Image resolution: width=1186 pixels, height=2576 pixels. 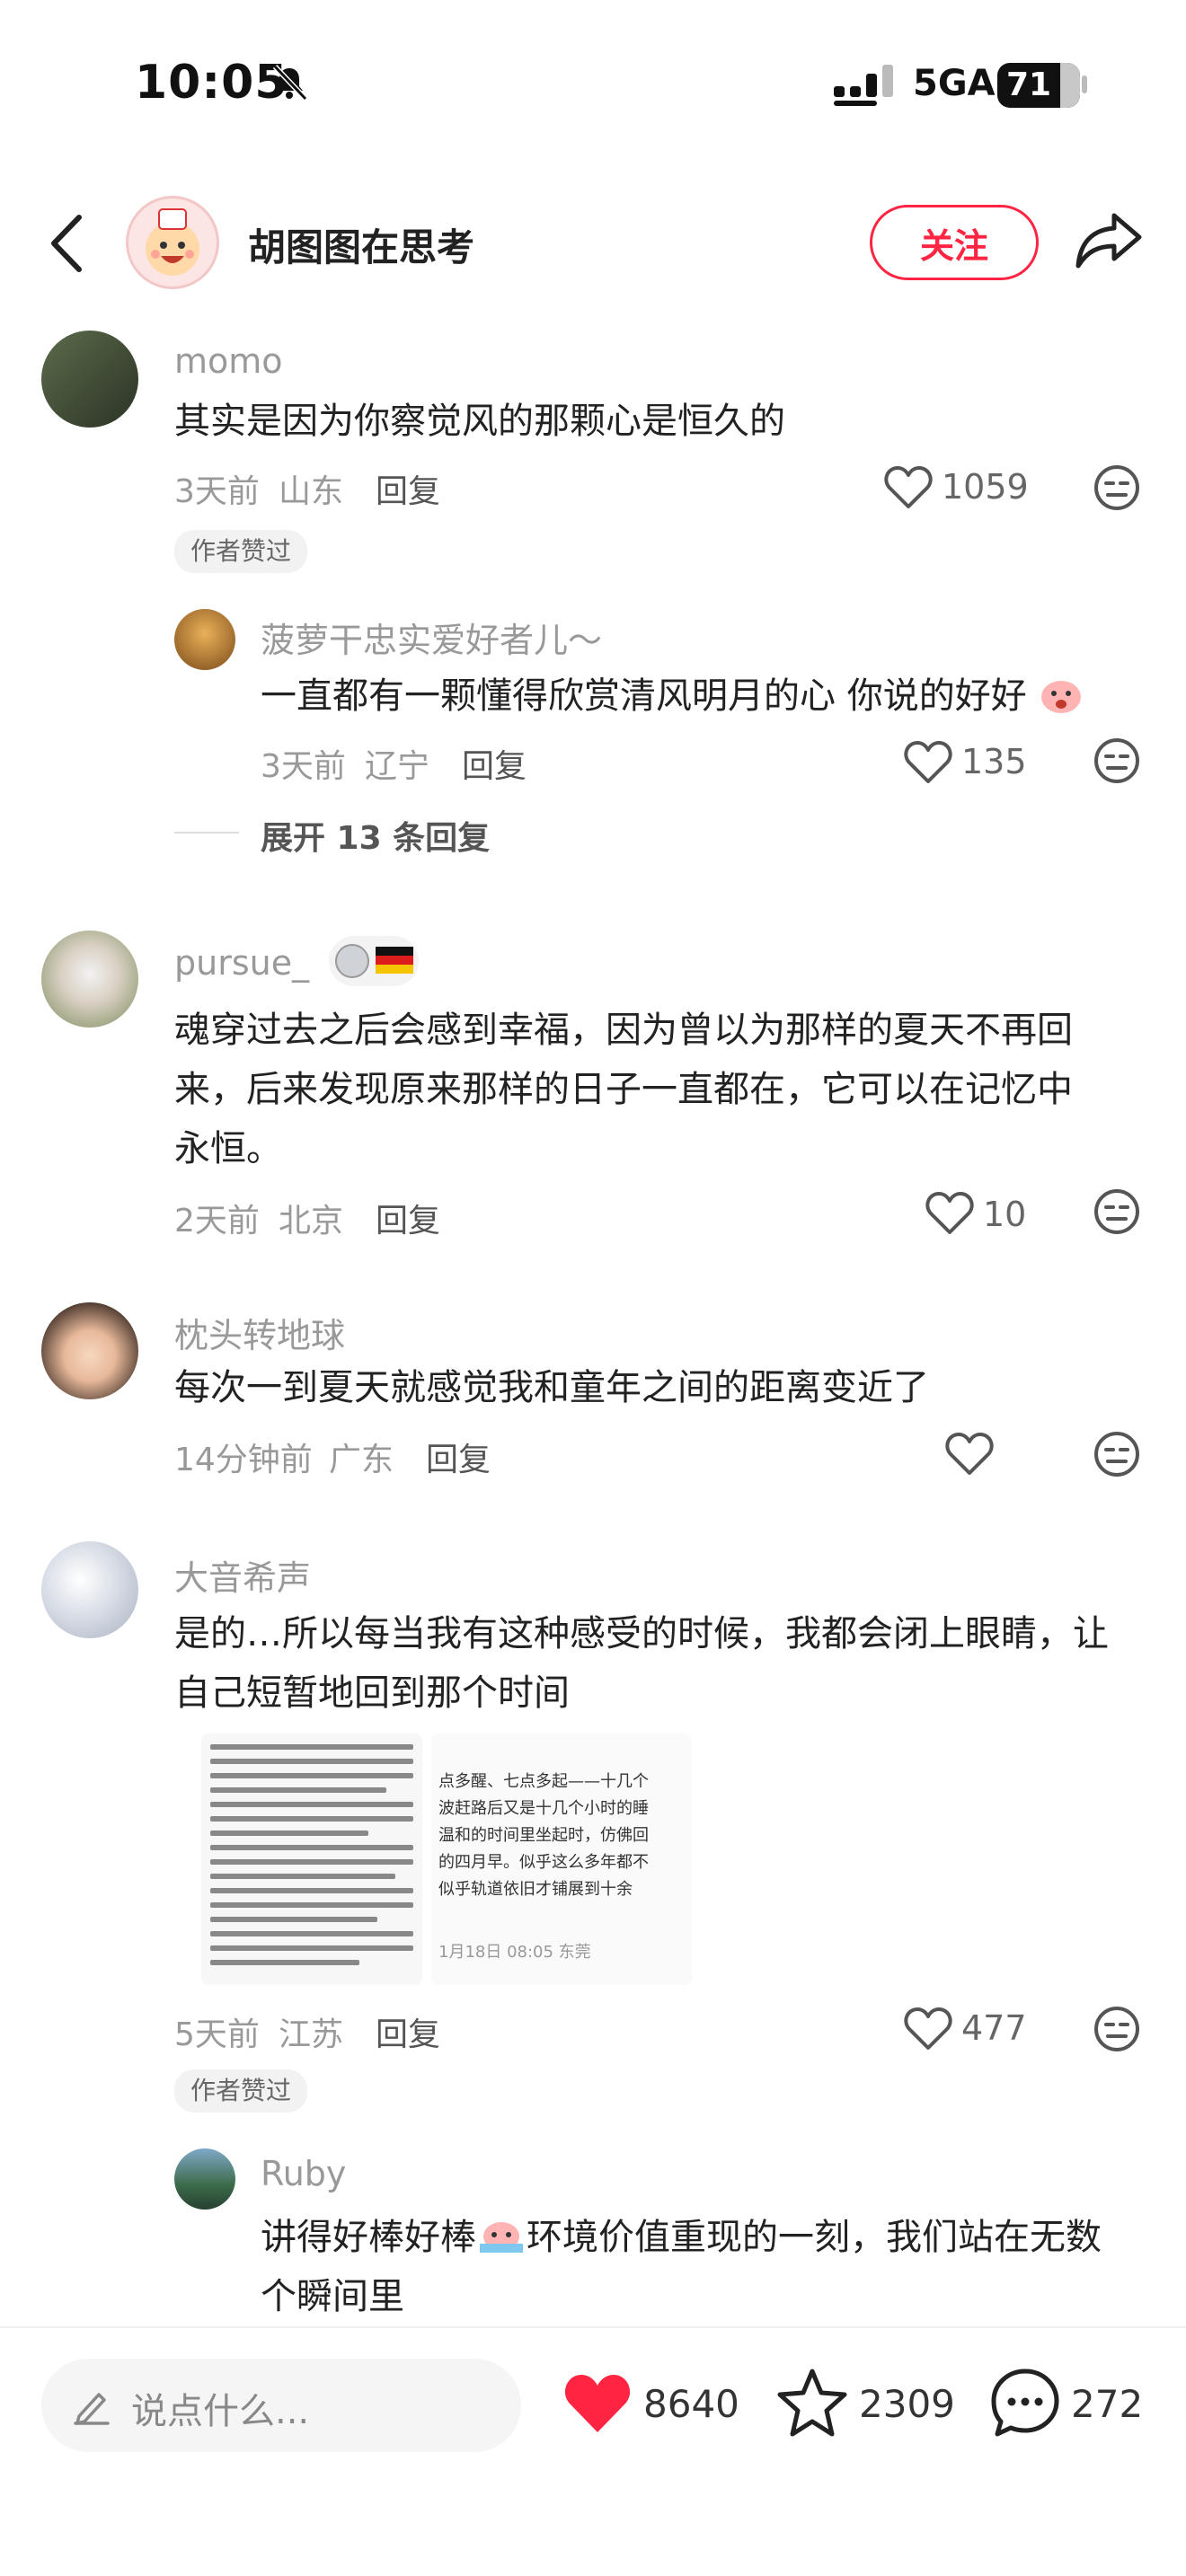 I want to click on reply-username: 菠萝干忠实爱好者儿～, so click(x=431, y=637).